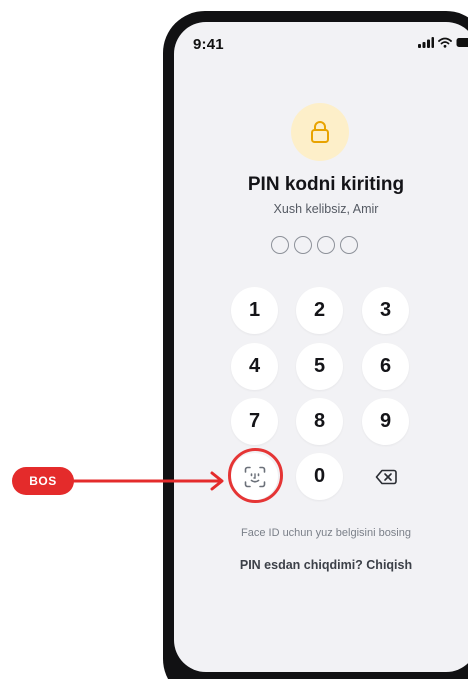 This screenshot has width=468, height=679. I want to click on battery-icon, so click(462, 42).